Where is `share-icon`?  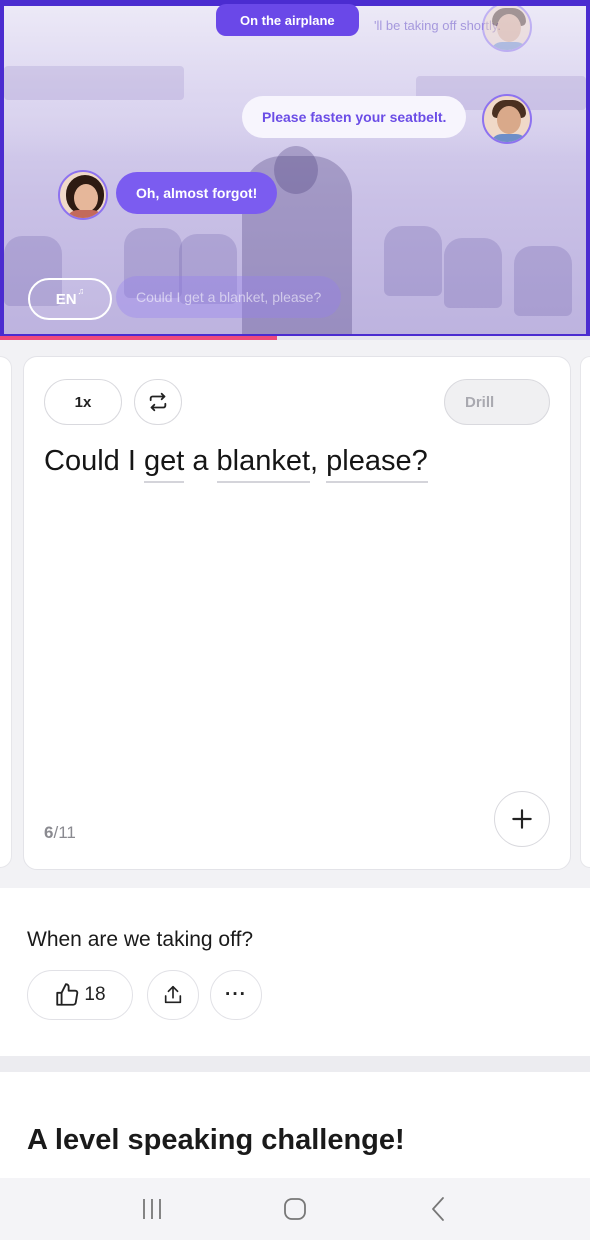 share-icon is located at coordinates (173, 994).